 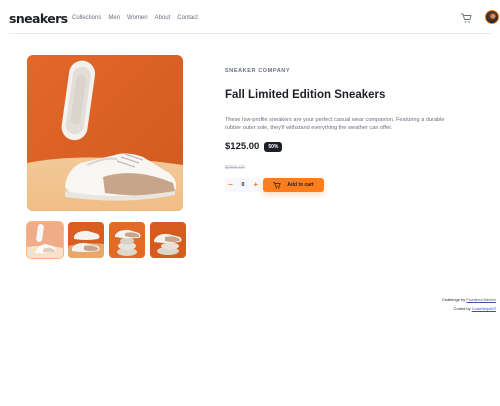 What do you see at coordinates (484, 308) in the screenshot?
I see `author-link: CodeNinjaDS` at bounding box center [484, 308].